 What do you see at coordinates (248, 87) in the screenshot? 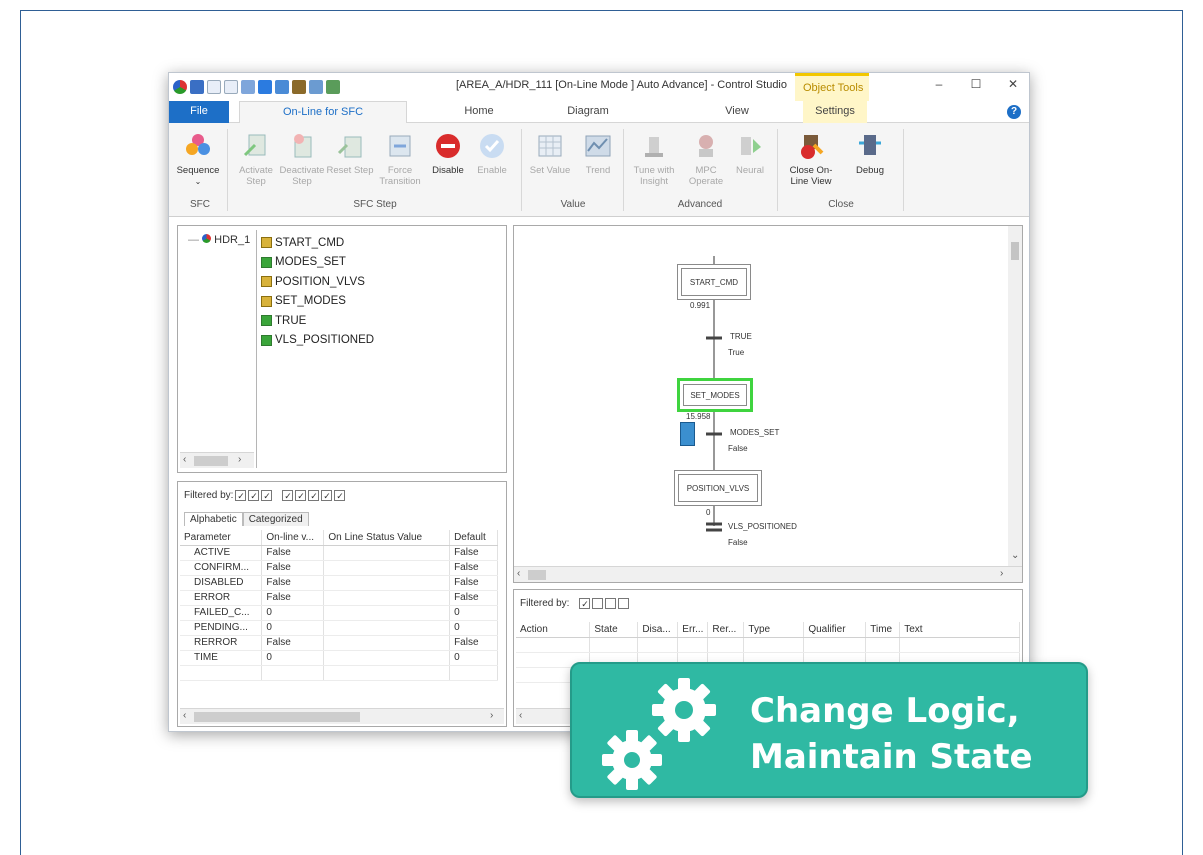
I see `download-icon` at bounding box center [248, 87].